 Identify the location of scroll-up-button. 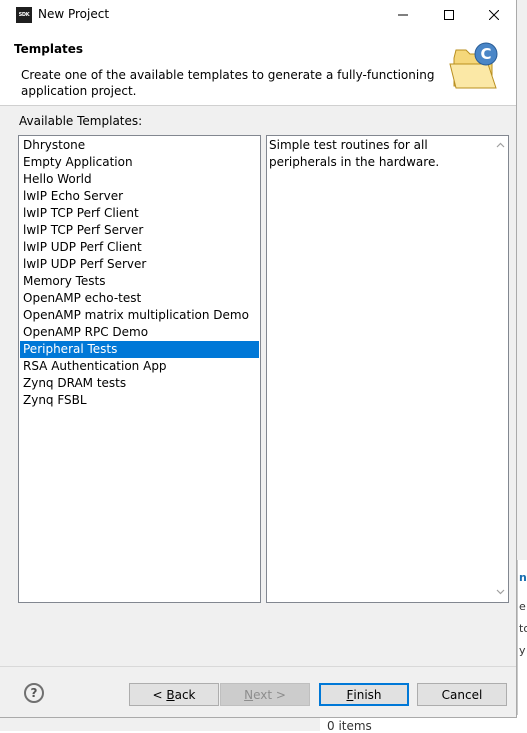
(500, 145).